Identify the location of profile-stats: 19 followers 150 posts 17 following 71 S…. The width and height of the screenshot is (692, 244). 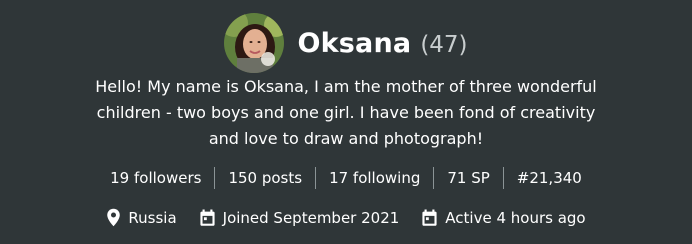
(346, 178).